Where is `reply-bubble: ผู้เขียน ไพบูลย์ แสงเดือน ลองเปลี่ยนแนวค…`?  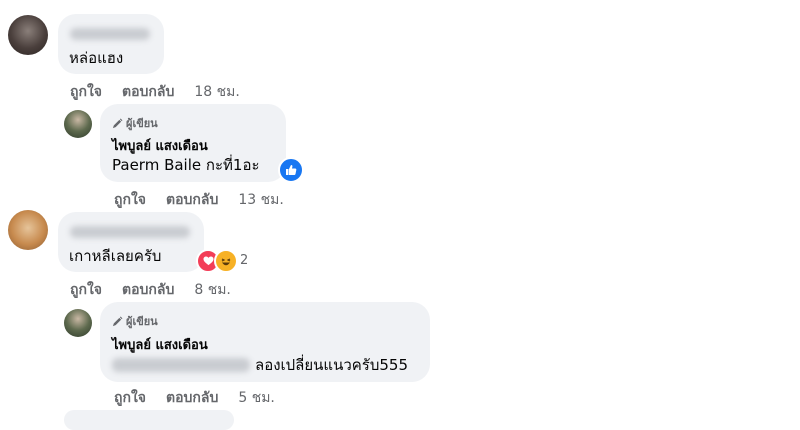 reply-bubble: ผู้เขียน ไพบูลย์ แสงเดือน ลองเปลี่ยนแนวค… is located at coordinates (265, 342).